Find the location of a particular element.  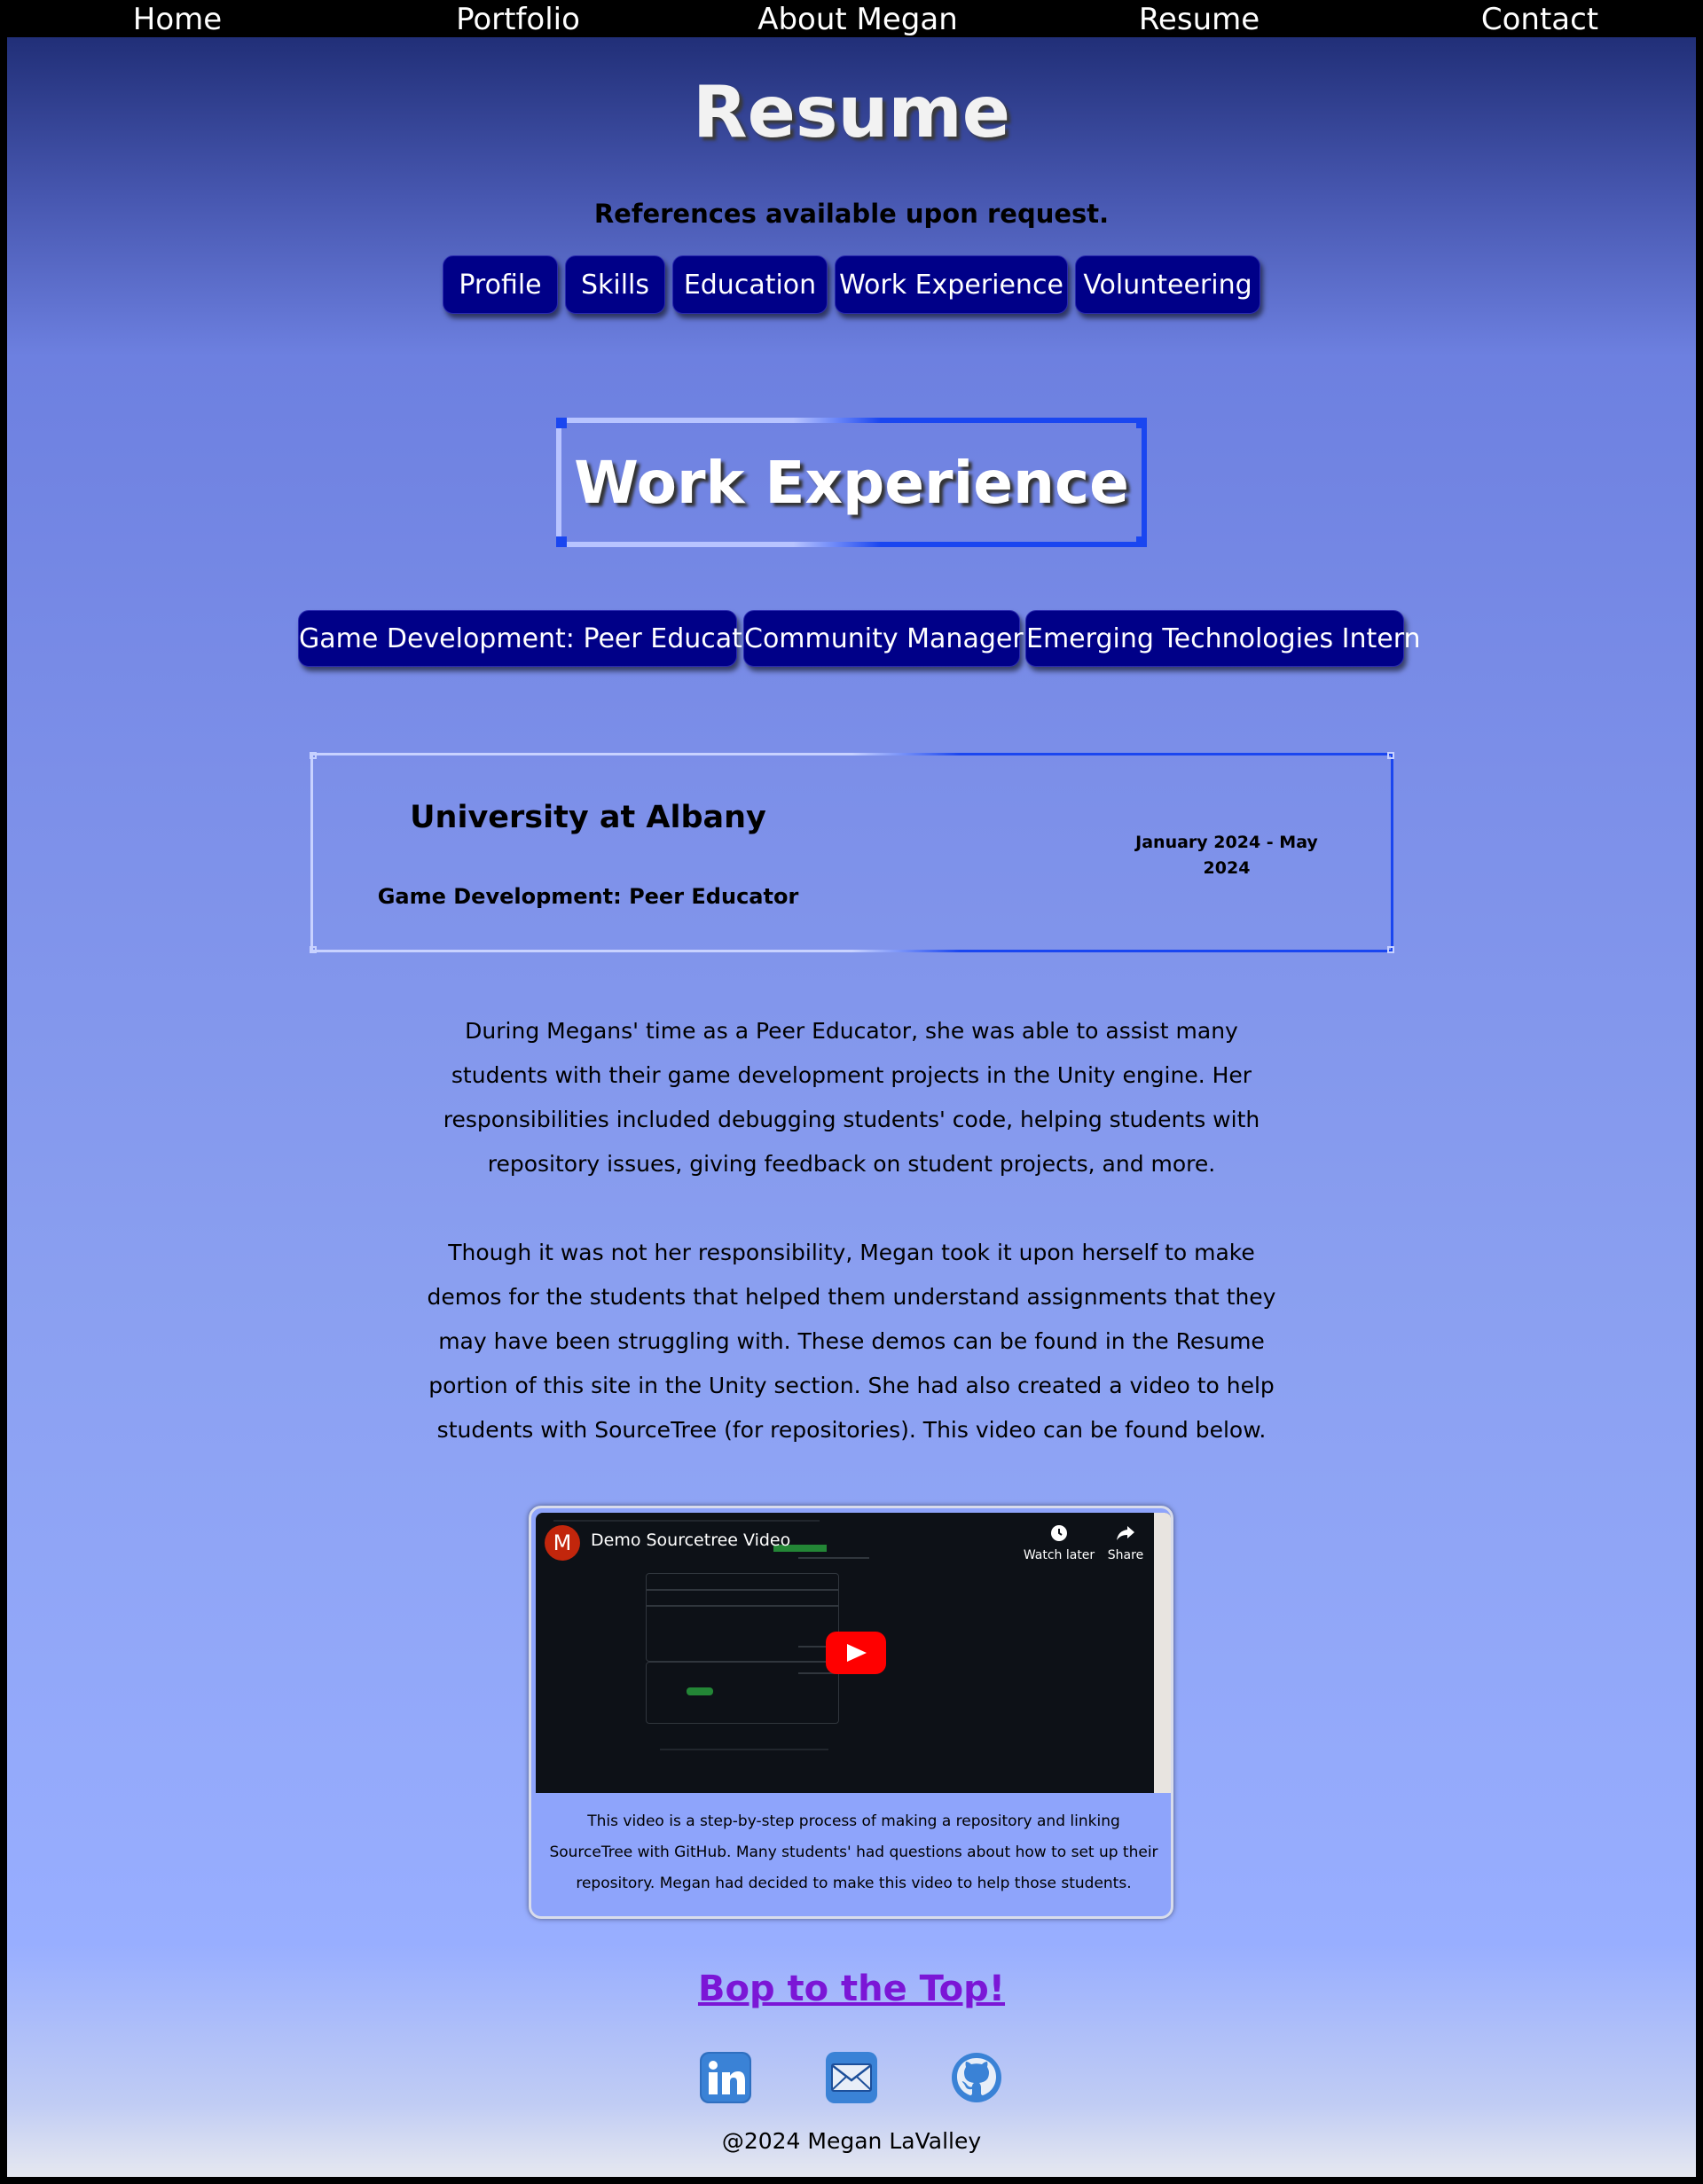

tab-volunteering: Volunteering is located at coordinates (1167, 284).